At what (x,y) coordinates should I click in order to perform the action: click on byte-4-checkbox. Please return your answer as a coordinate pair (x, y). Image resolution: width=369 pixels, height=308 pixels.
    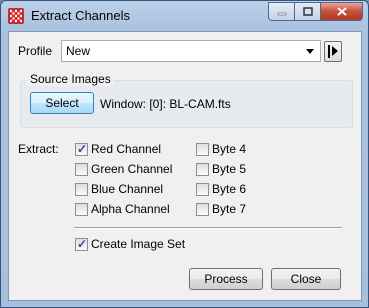
    Looking at the image, I should click on (202, 149).